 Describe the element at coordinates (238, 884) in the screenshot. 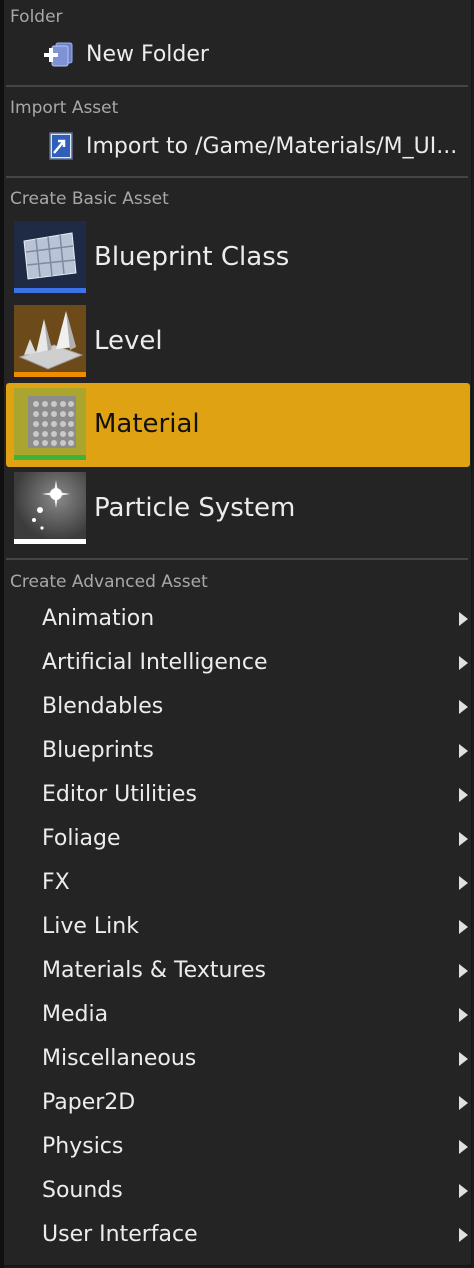

I see `submenu-item-fx: FX` at that location.